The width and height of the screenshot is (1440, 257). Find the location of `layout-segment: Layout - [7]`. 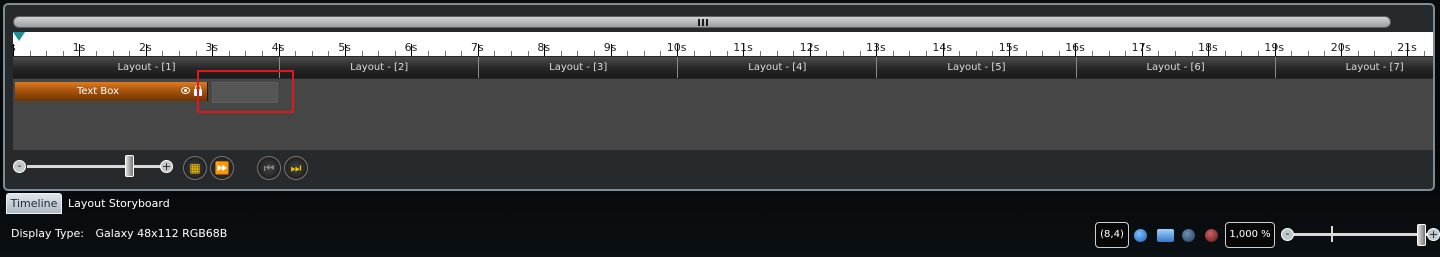

layout-segment: Layout - [7] is located at coordinates (1353, 67).